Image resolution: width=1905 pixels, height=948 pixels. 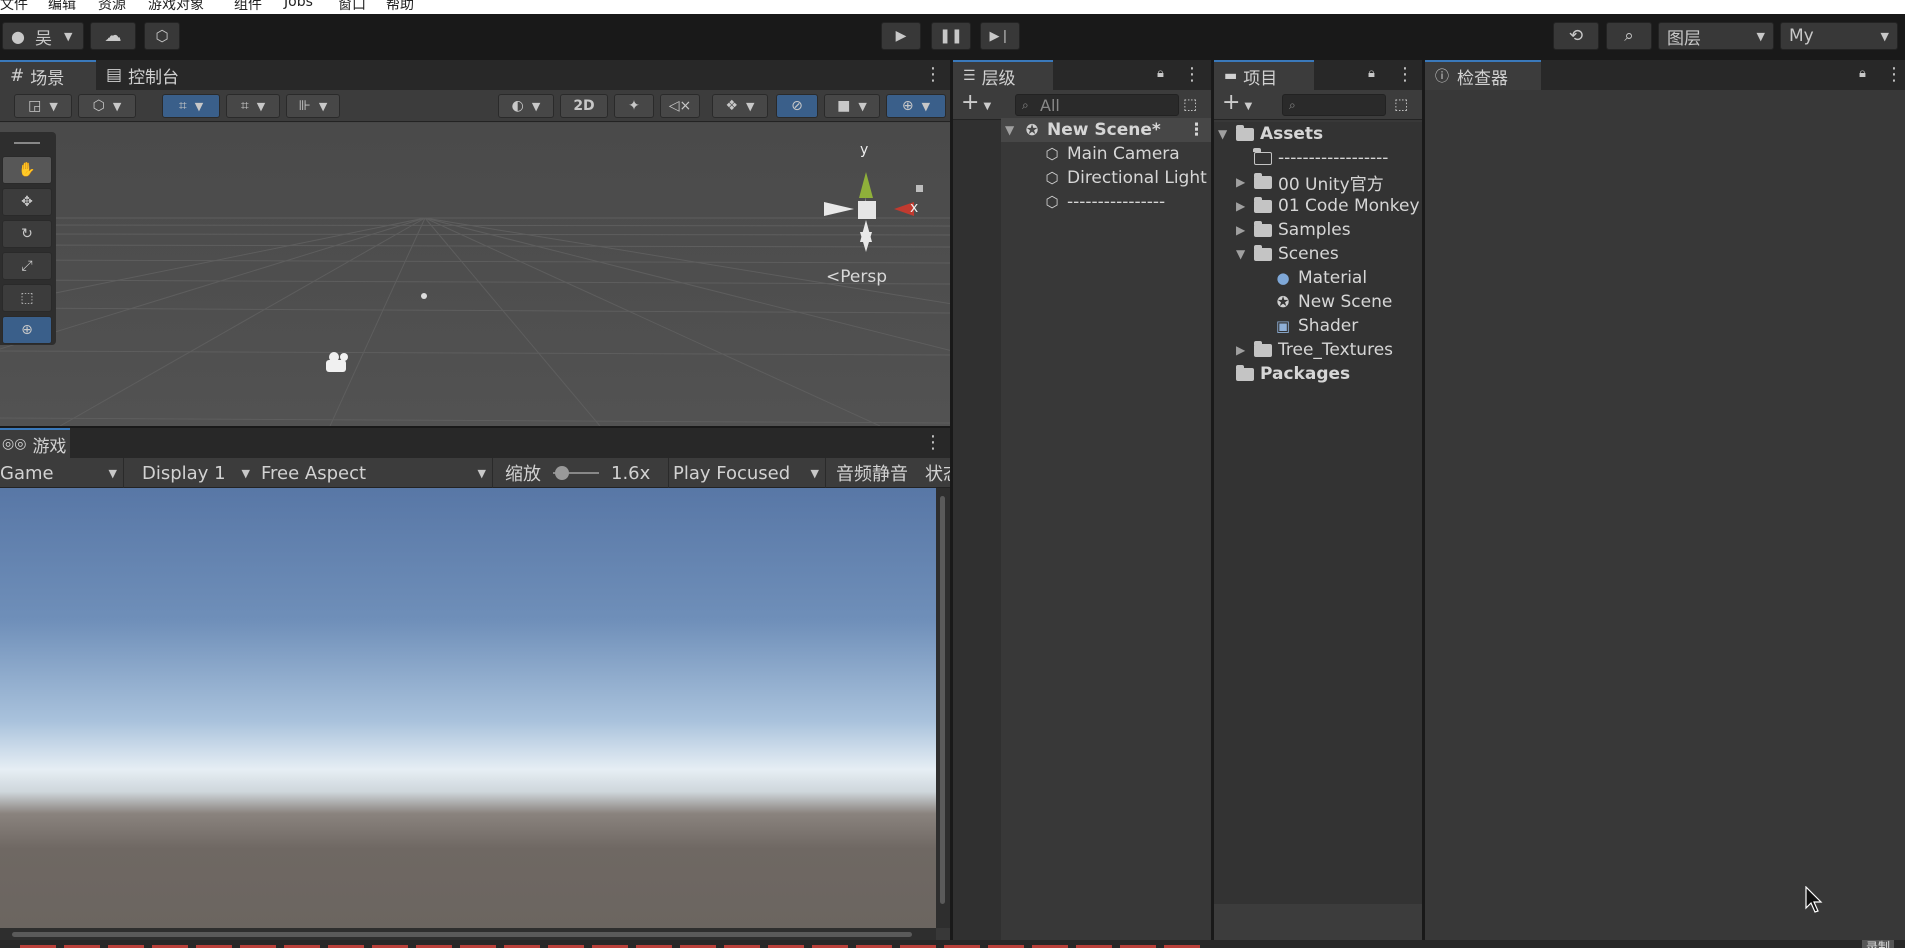 I want to click on grid-snap-button: ⌗ ▼, so click(x=191, y=106).